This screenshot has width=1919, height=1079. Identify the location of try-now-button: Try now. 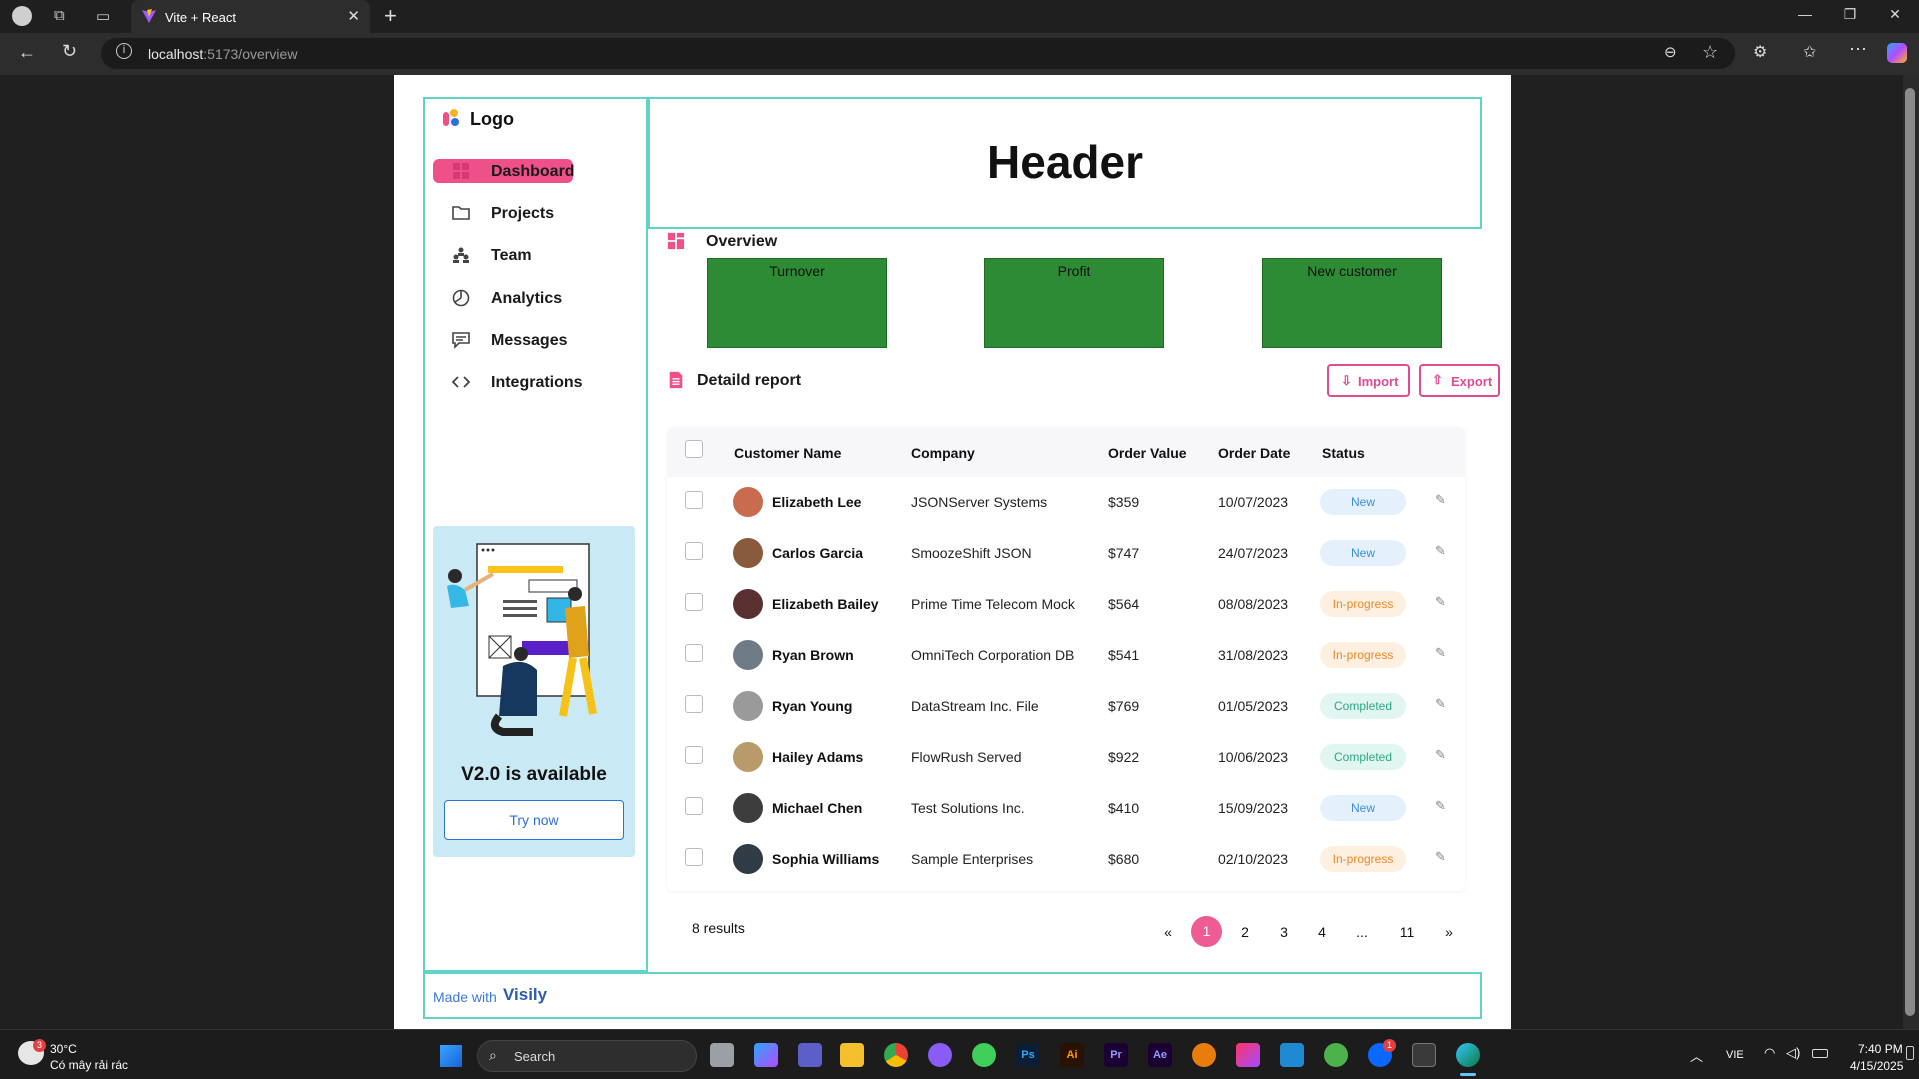
(534, 820).